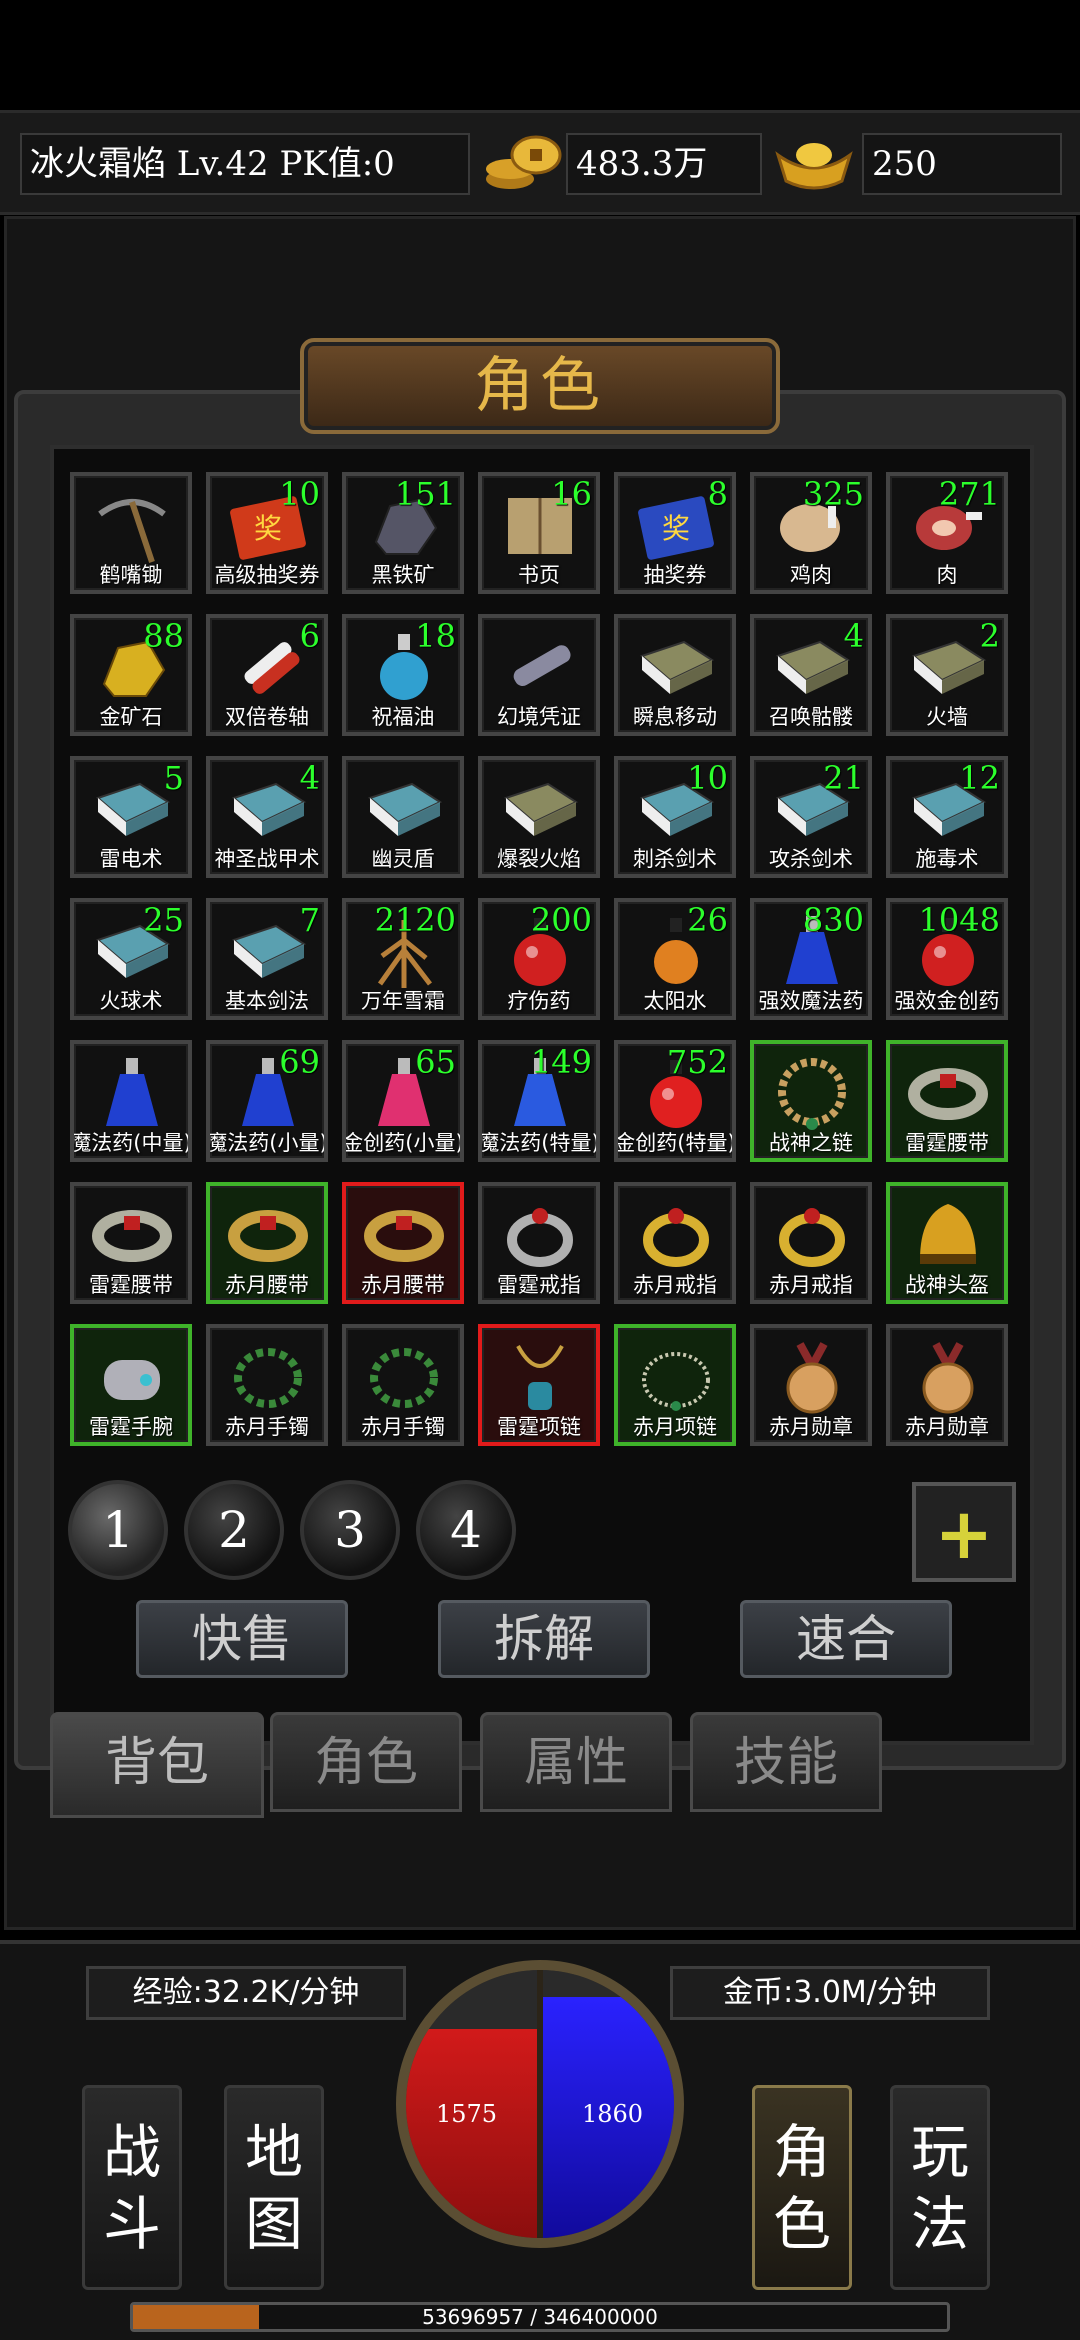 The height and width of the screenshot is (2340, 1080). What do you see at coordinates (676, 528) in the screenshot?
I see `blue-lottery-ticket-icon: 奖` at bounding box center [676, 528].